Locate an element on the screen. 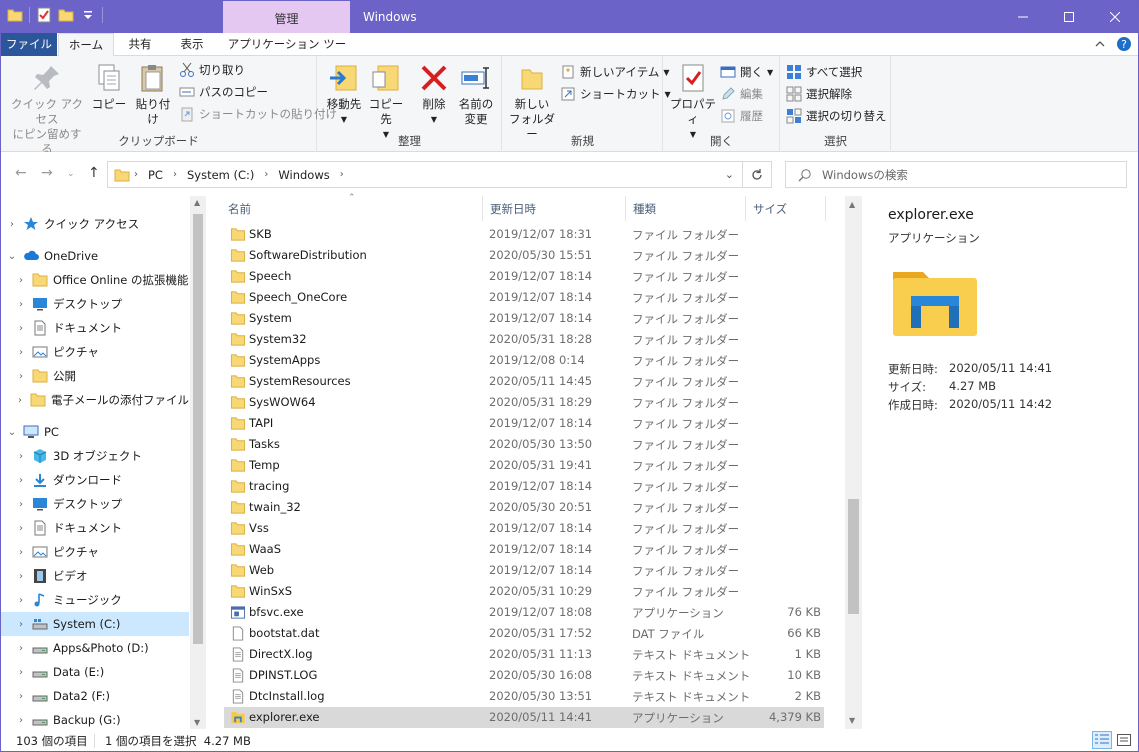 This screenshot has height=752, width=1139. file-row: twain_32 2020/05/30 20:51 ファイル フォルダー is located at coordinates (524, 507).